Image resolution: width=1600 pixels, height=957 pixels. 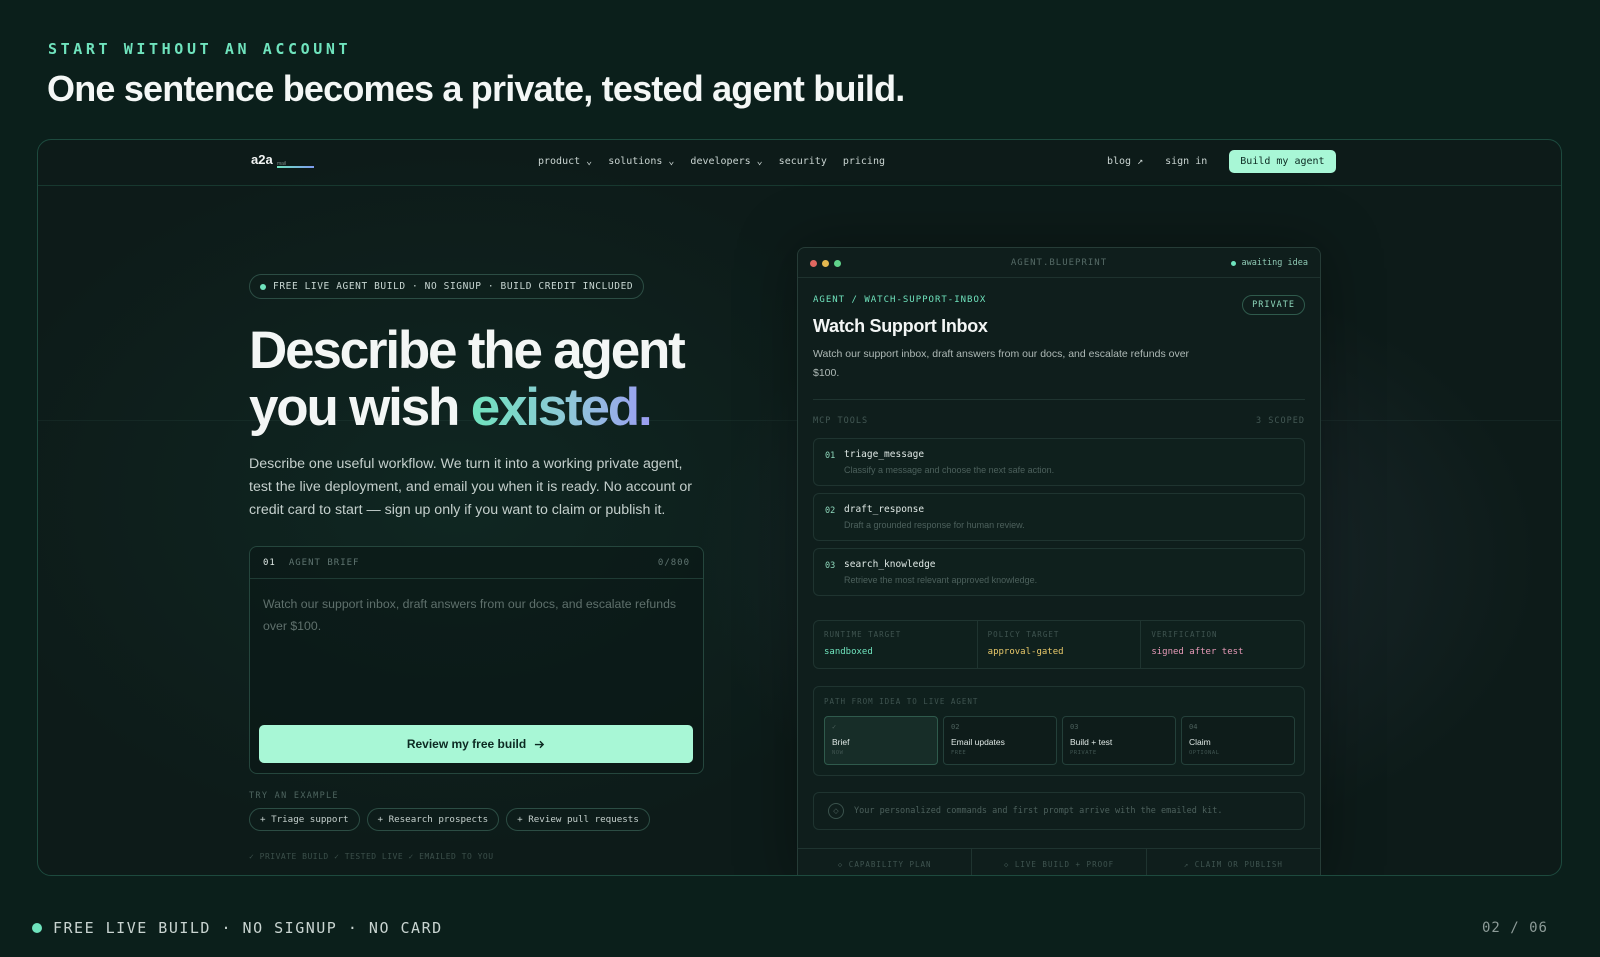 I want to click on step-claim: 04 Claim OPTIONAL, so click(x=1238, y=740).